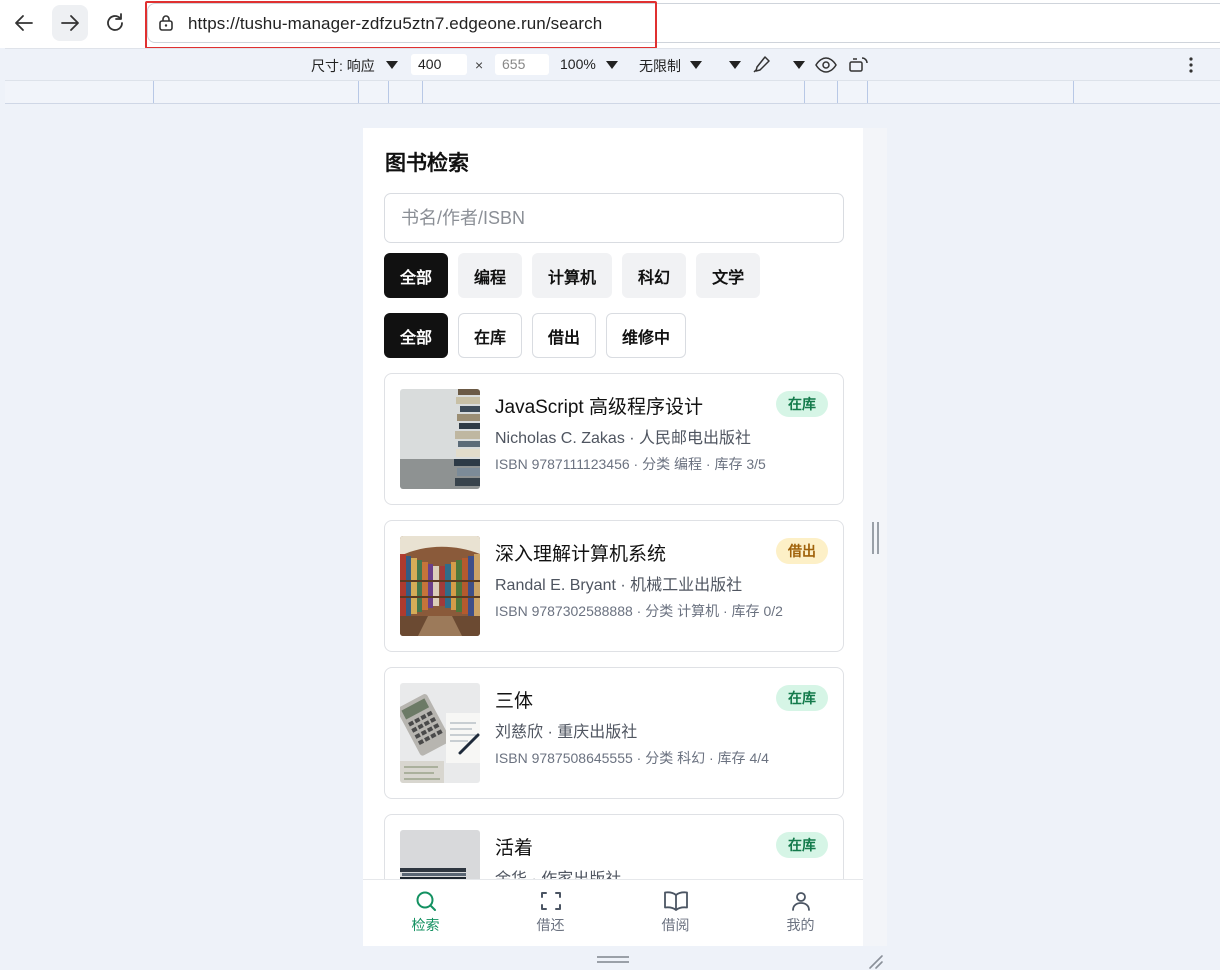 Image resolution: width=1220 pixels, height=970 pixels. I want to click on reload-icon, so click(115, 22).